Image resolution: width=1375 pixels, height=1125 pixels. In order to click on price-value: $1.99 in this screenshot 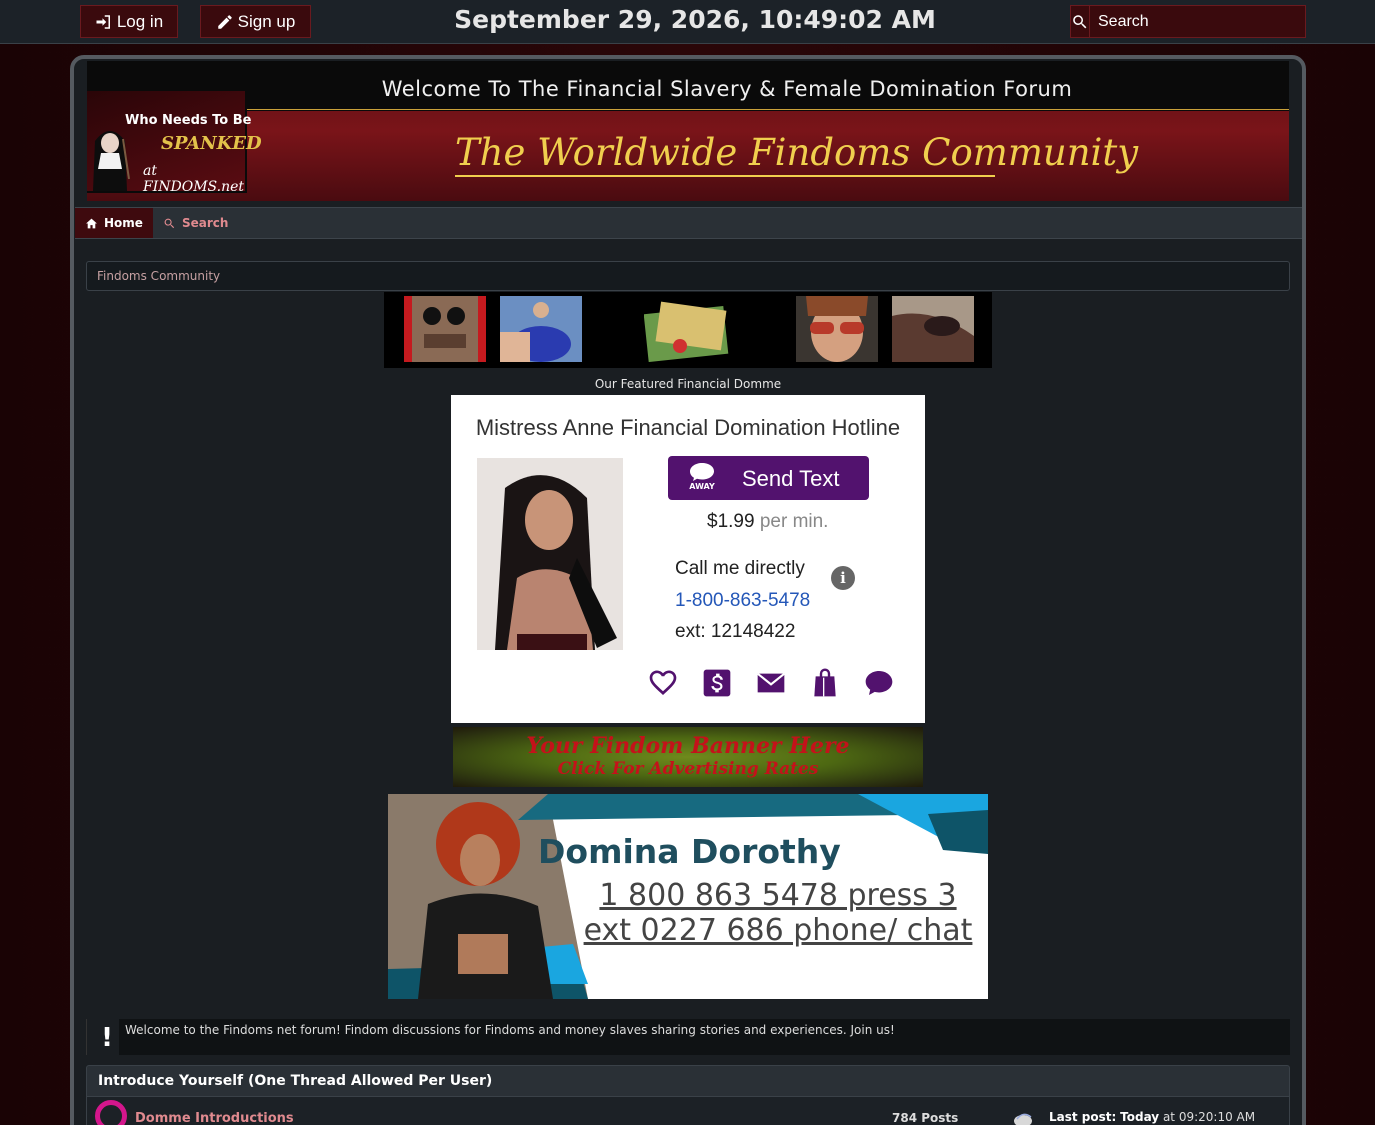, I will do `click(731, 521)`.